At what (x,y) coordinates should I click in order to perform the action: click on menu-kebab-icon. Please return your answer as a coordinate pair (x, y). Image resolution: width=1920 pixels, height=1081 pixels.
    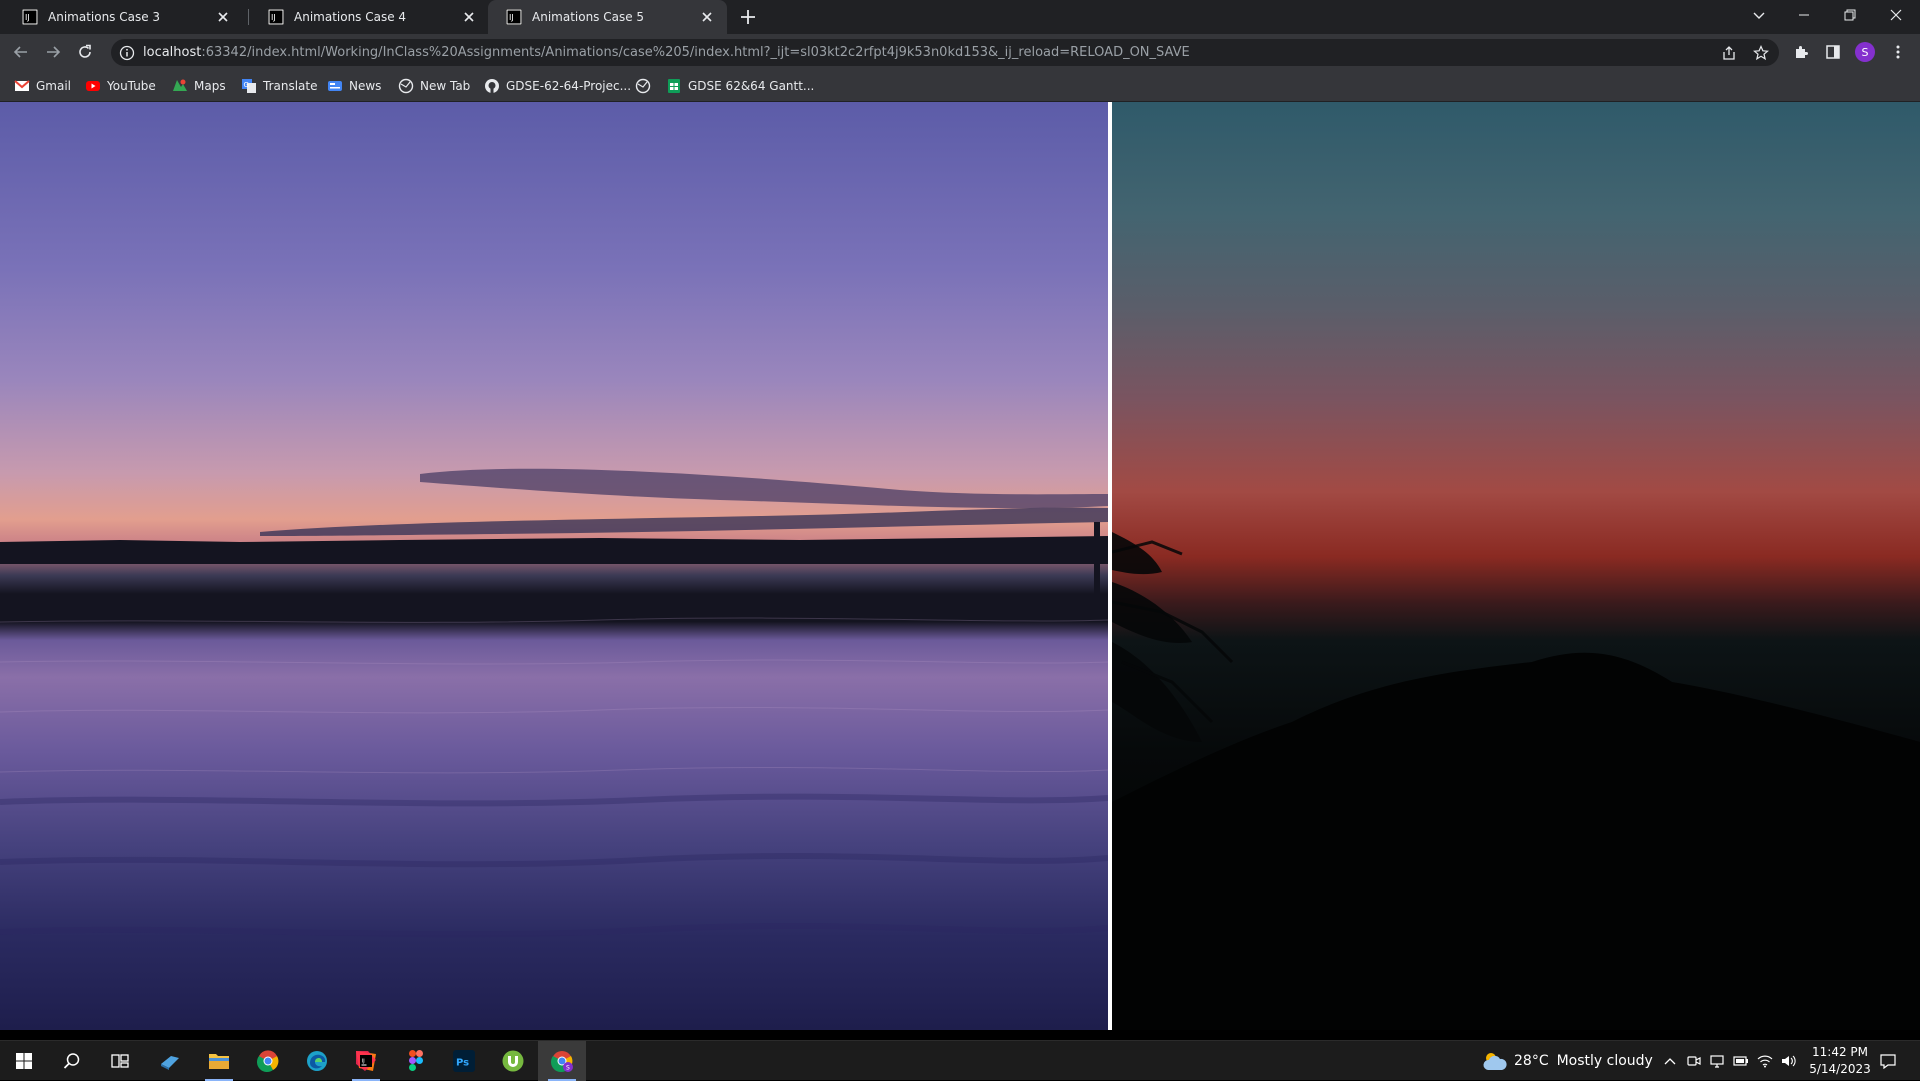
    Looking at the image, I should click on (1898, 52).